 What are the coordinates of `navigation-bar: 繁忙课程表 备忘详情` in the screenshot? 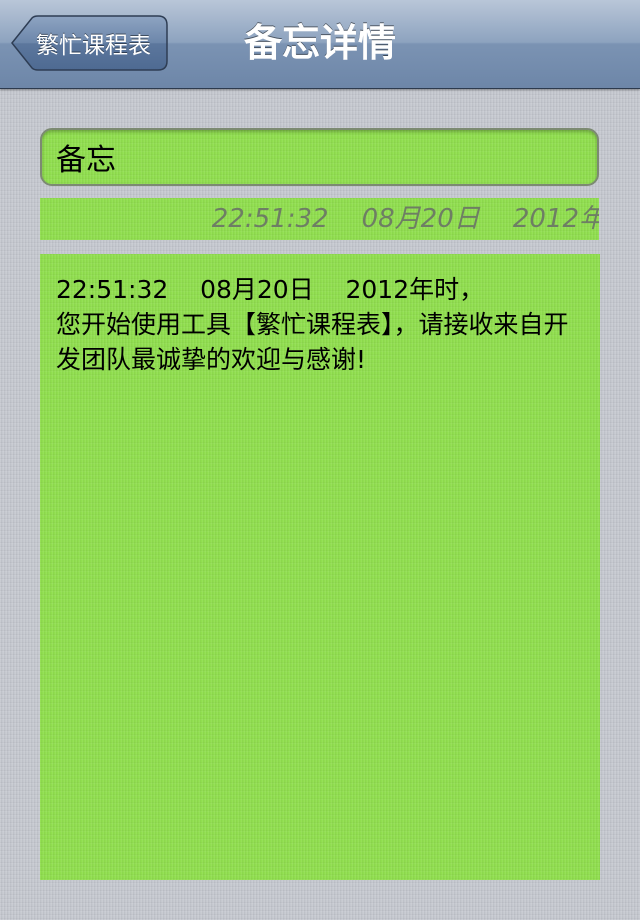 It's located at (320, 44).